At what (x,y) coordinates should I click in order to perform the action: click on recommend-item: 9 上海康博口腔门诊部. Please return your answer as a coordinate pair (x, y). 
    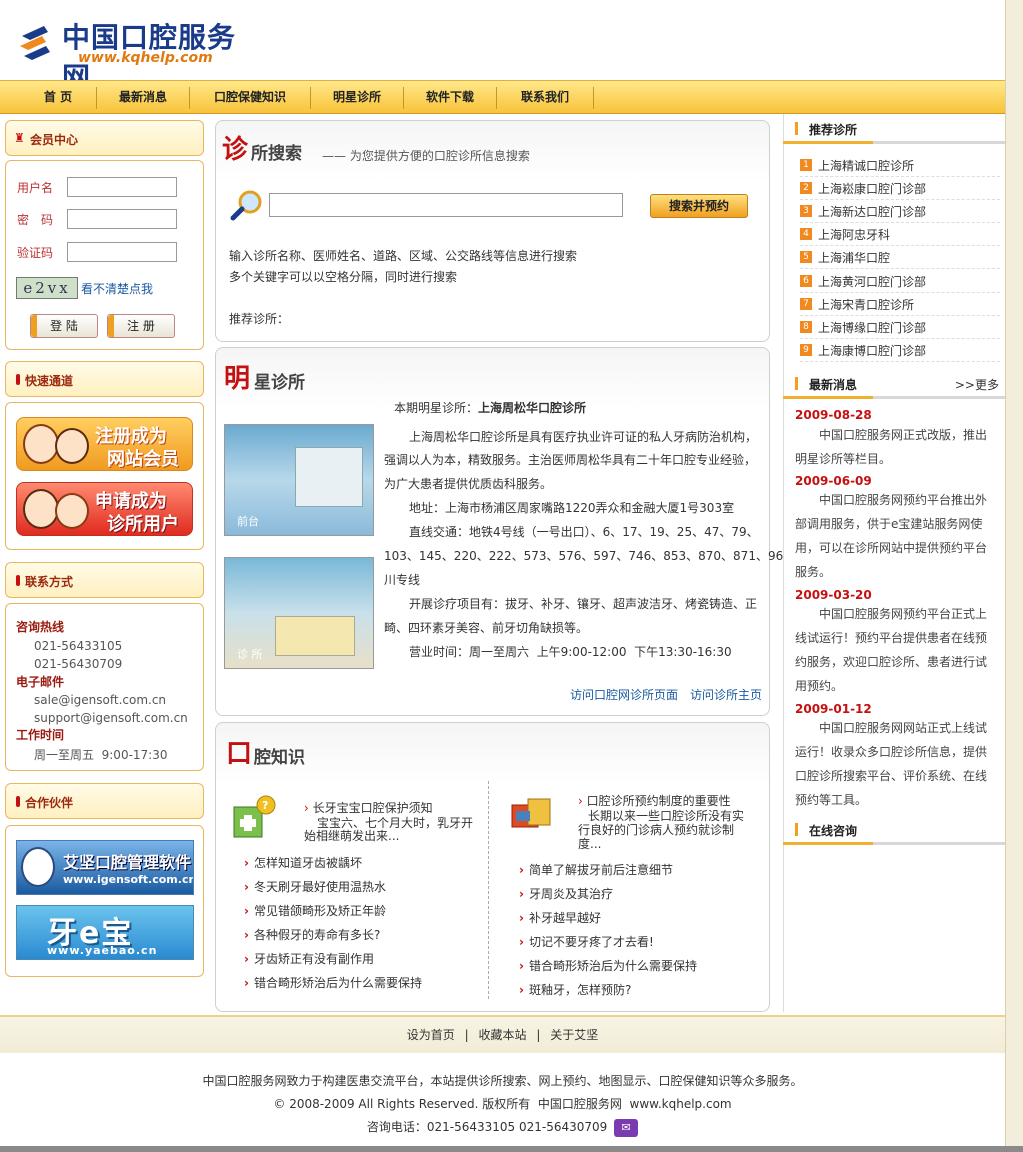
    Looking at the image, I should click on (900, 350).